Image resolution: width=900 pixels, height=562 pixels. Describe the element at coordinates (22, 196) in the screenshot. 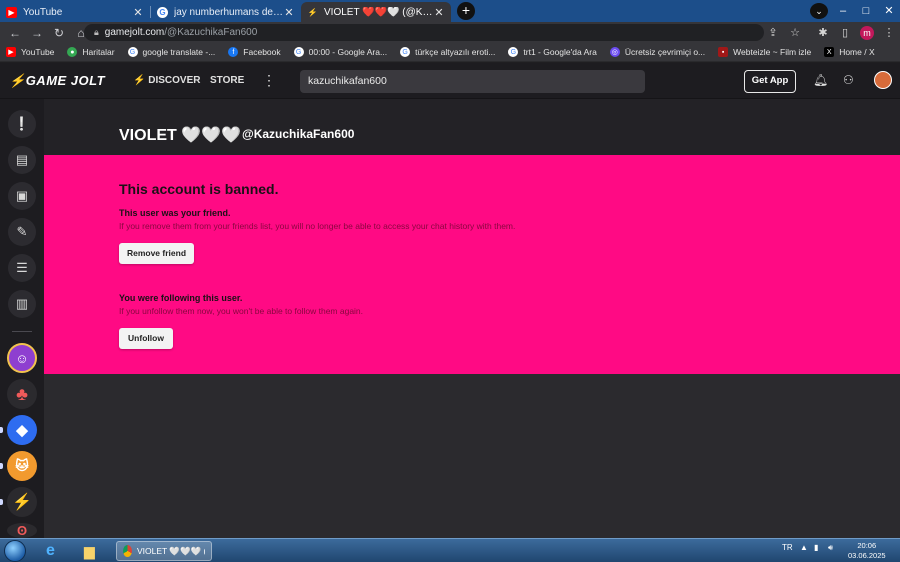

I see `backpack-icon: ▣` at that location.